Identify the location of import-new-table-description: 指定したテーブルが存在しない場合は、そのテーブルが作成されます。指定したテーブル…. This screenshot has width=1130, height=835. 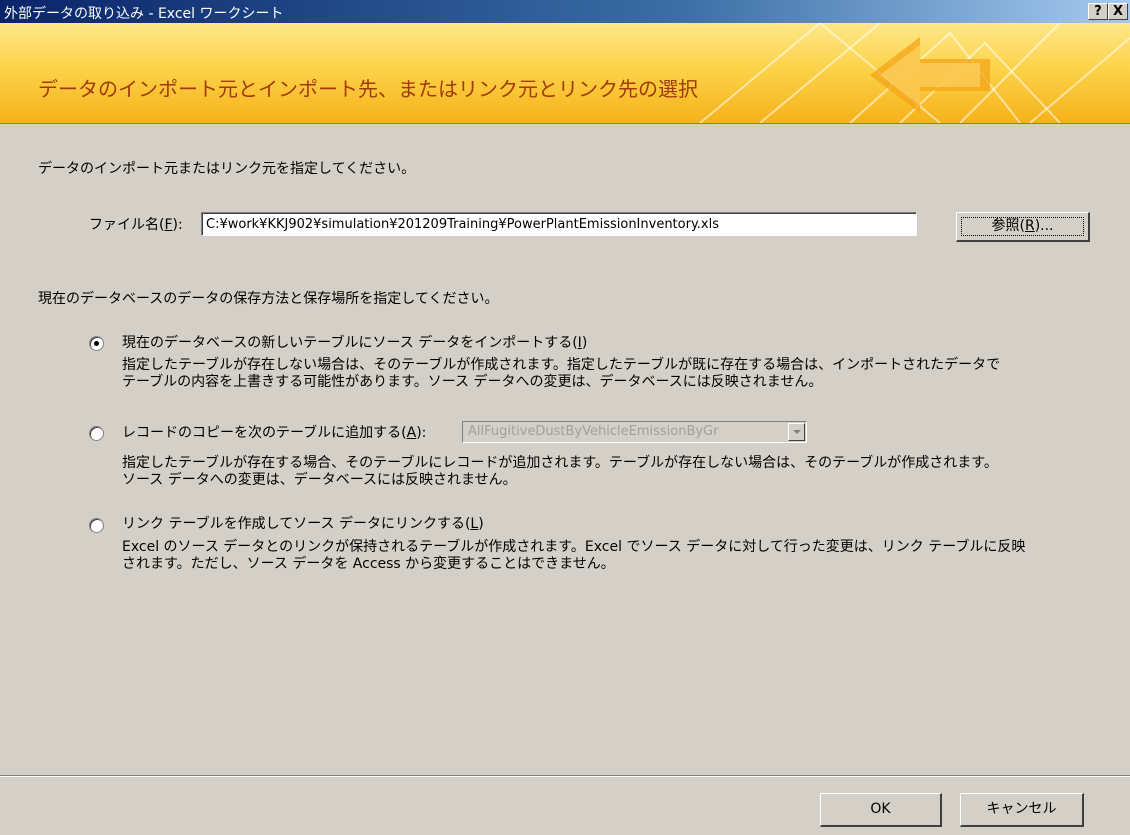
(561, 373).